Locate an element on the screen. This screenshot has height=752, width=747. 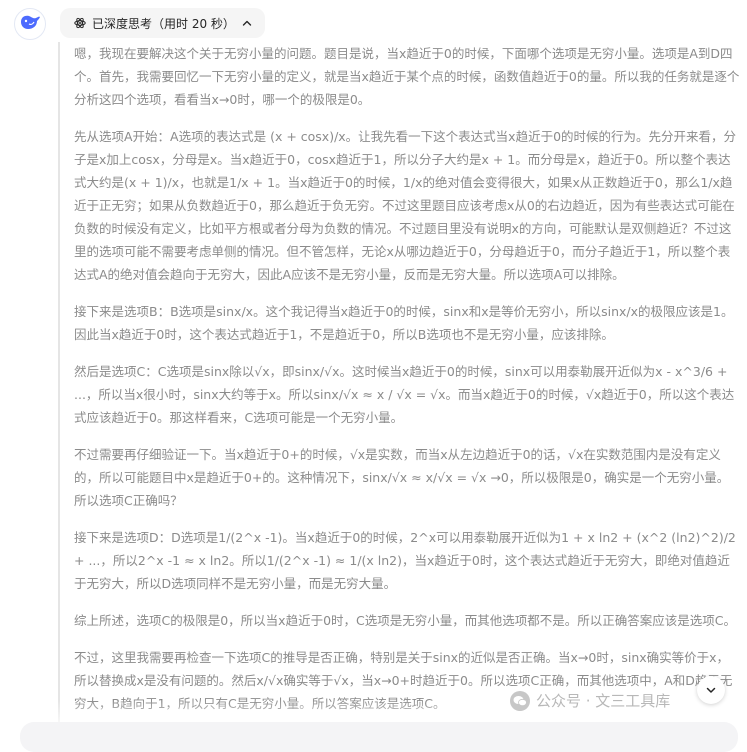
chevron-up-icon is located at coordinates (247, 23).